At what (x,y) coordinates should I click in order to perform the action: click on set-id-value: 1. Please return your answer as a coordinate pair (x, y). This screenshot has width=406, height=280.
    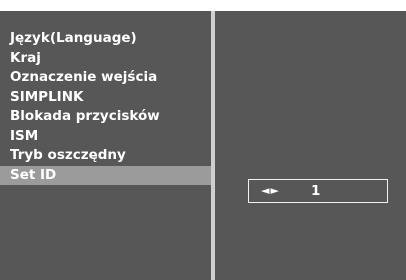
    Looking at the image, I should click on (316, 191).